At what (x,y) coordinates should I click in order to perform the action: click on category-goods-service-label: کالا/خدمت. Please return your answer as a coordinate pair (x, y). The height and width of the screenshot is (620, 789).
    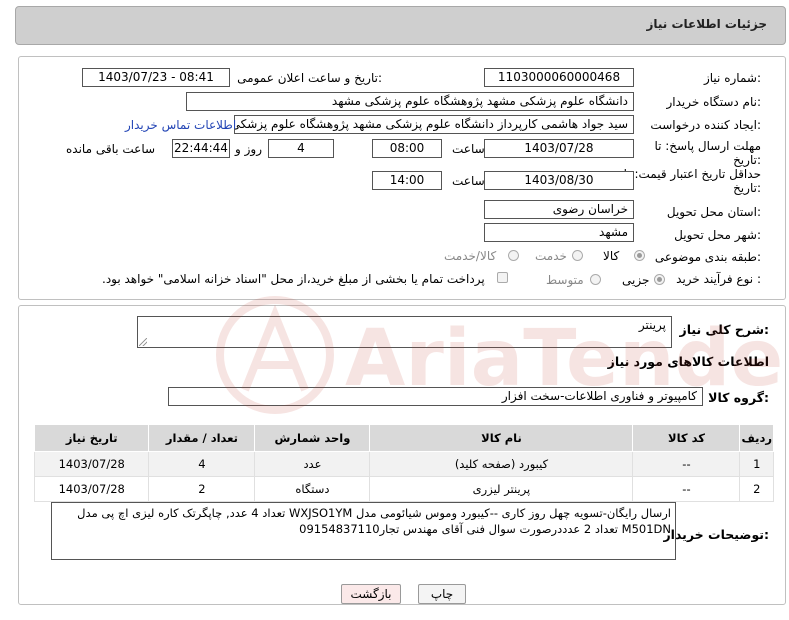
    Looking at the image, I should click on (470, 256).